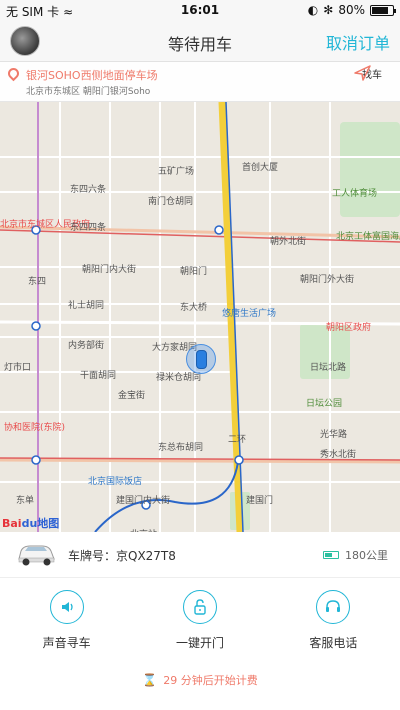 Image resolution: width=400 pixels, height=710 pixels. Describe the element at coordinates (380, 10) in the screenshot. I see `battery-fill` at that location.